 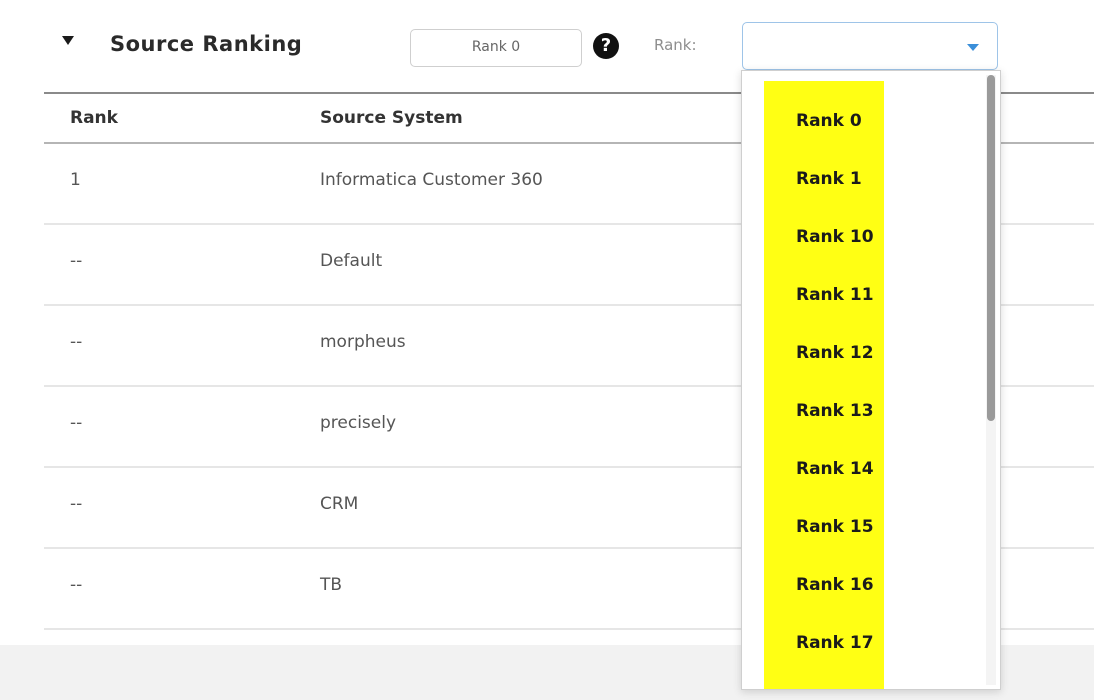 What do you see at coordinates (331, 585) in the screenshot?
I see `cell-source-system: TB` at bounding box center [331, 585].